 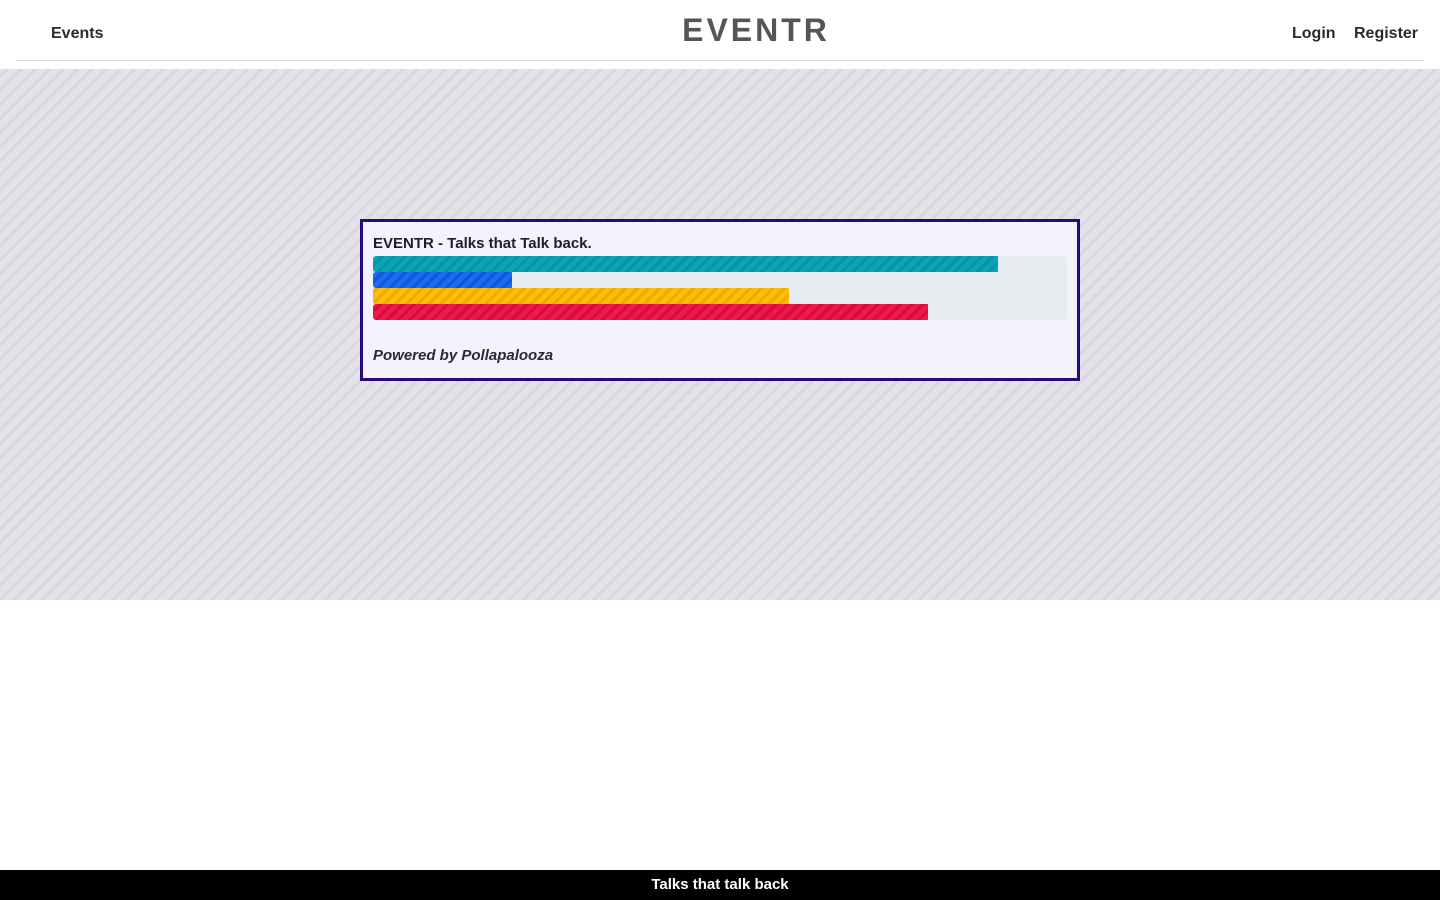 I want to click on footer-tagline: Talks that talk back, so click(x=720, y=884).